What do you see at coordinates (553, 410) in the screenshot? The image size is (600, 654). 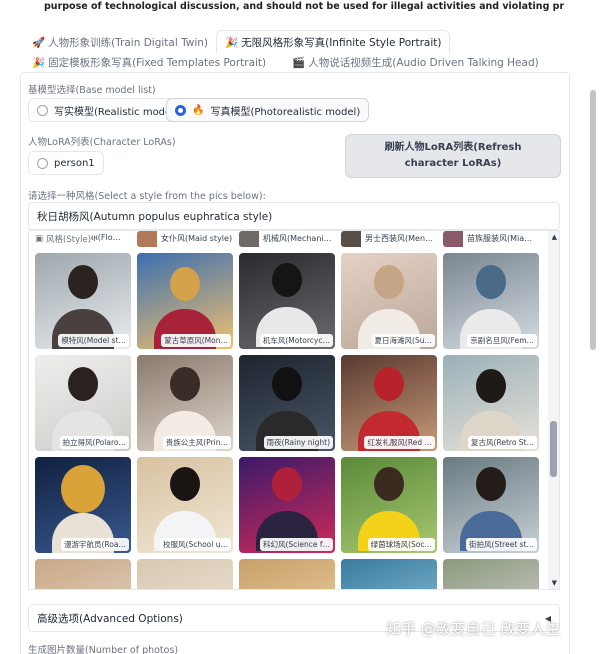 I see `gallery-scrollbar: ▲ ▼` at bounding box center [553, 410].